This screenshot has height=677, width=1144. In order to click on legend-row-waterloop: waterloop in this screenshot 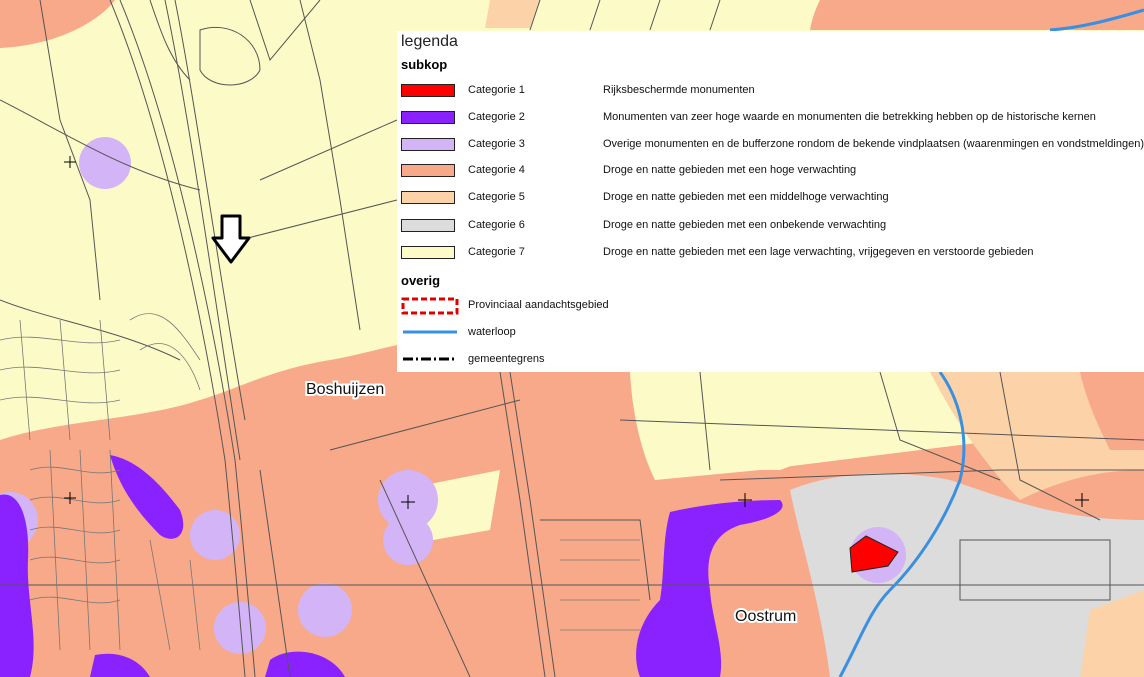, I will do `click(770, 334)`.